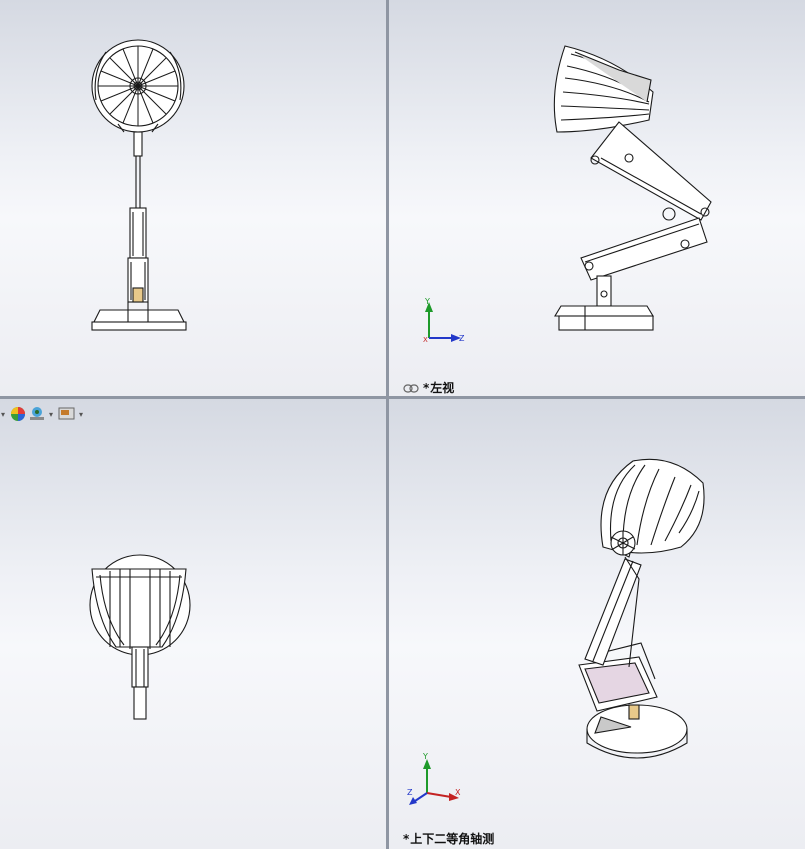 The image size is (805, 849). Describe the element at coordinates (140, 637) in the screenshot. I see `lamp-top-view` at that location.